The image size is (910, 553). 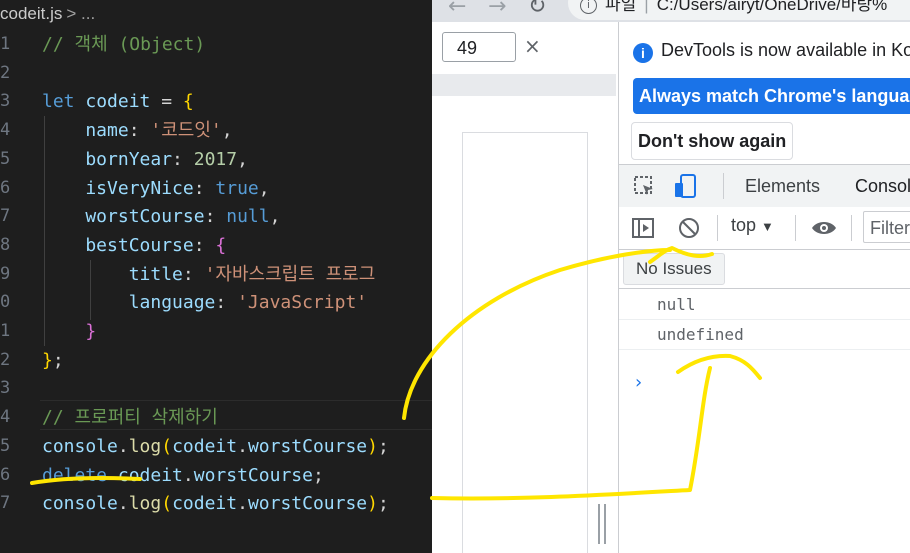 I want to click on code-line: isVeryNice: true,, so click(x=156, y=188).